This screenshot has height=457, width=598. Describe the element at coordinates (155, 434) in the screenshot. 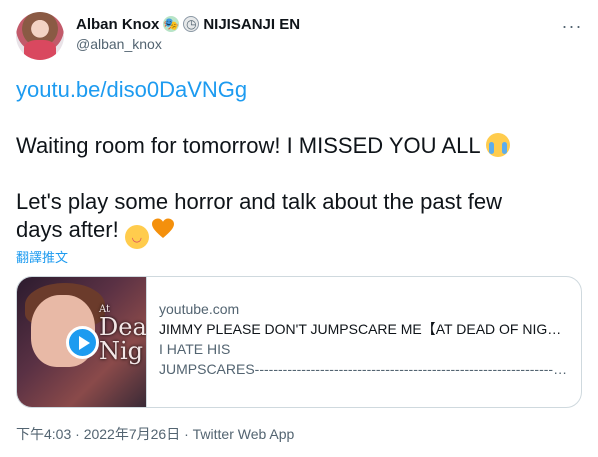

I see `tweet-metadata: 下午4:03 · 2022年7月26日 · Twitter Web App` at that location.